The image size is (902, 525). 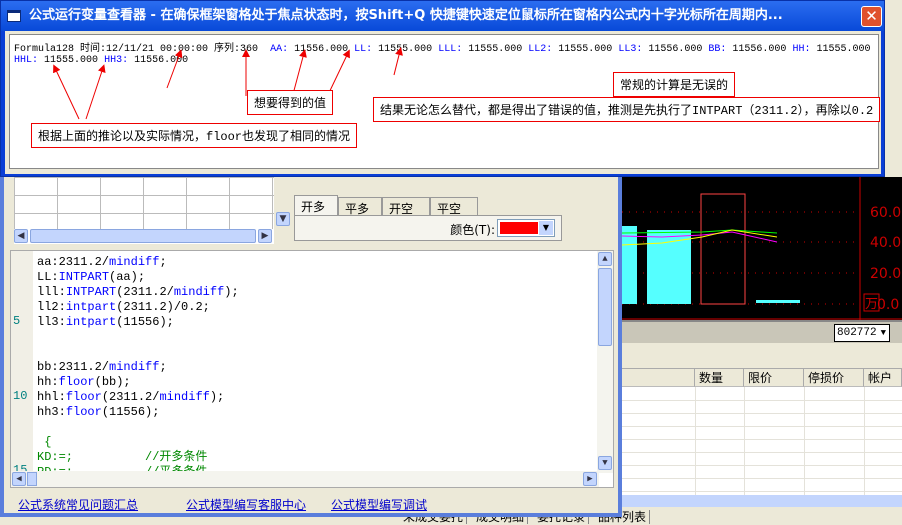 What do you see at coordinates (428, 228) in the screenshot?
I see `tab-panel: 颜色(T): ▼` at bounding box center [428, 228].